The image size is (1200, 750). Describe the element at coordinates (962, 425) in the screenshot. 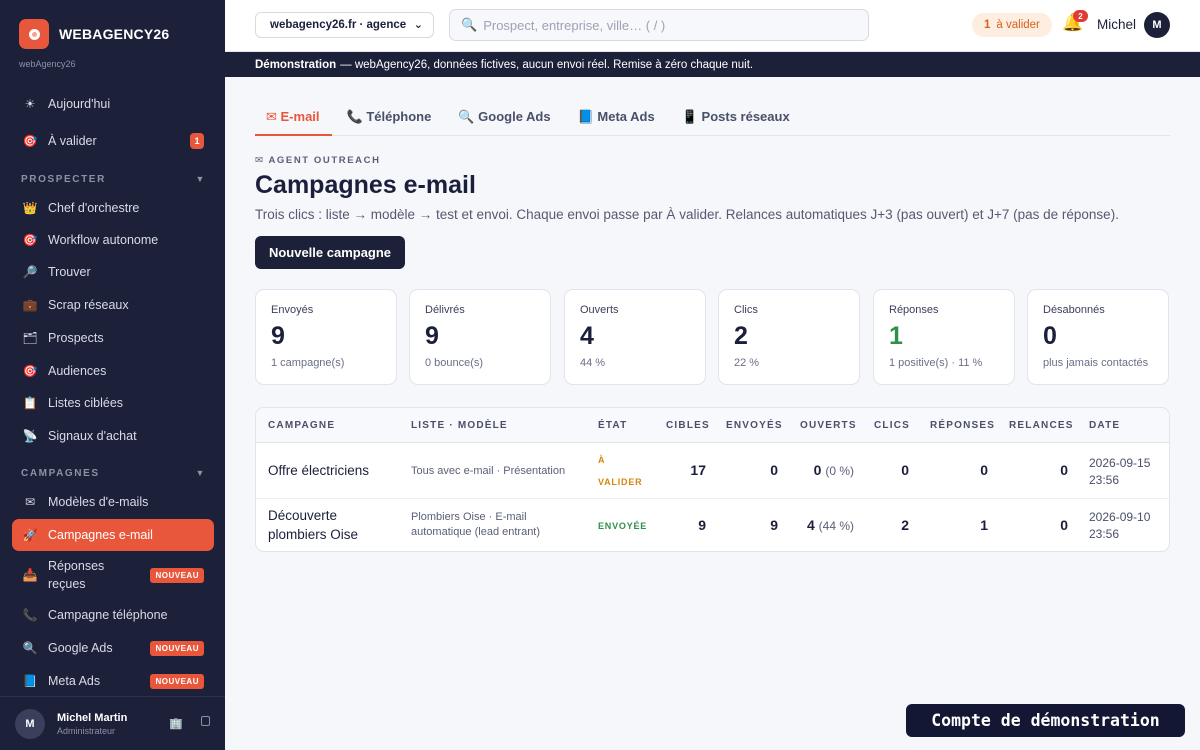

I see `column-header: RÉPONSES` at that location.